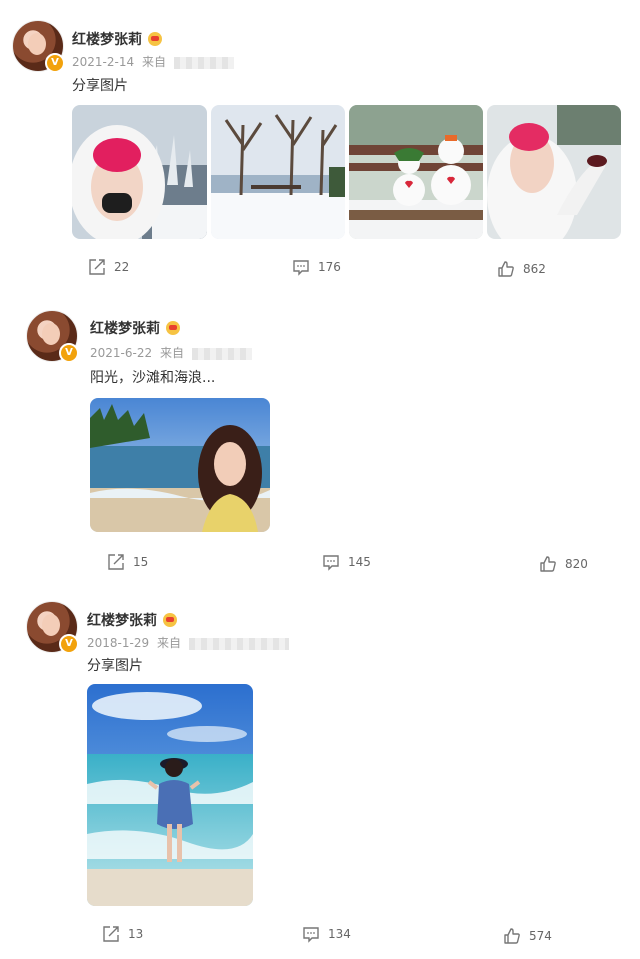 The width and height of the screenshot is (640, 959). I want to click on like-action: 574, so click(527, 936).